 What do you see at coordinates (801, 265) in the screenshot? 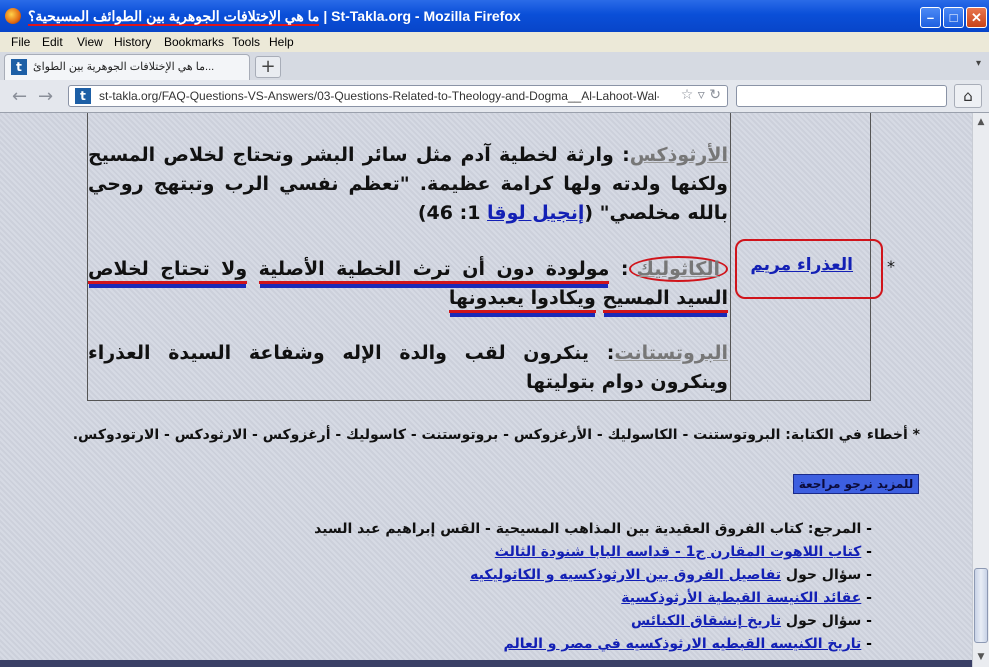
I see `virgin-mary-link: العذراء مريم` at bounding box center [801, 265].